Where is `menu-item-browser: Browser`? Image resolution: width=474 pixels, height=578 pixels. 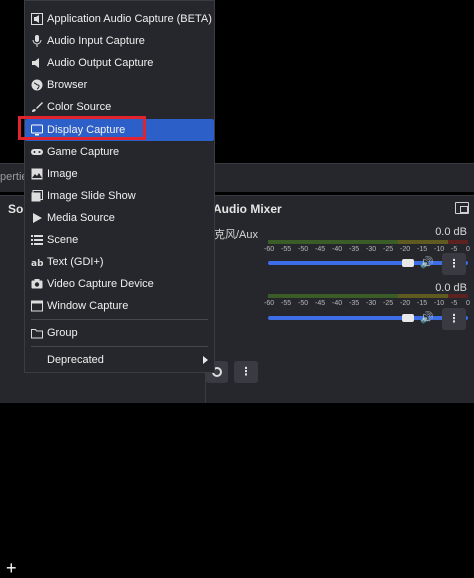
menu-item-browser: Browser is located at coordinates (119, 85).